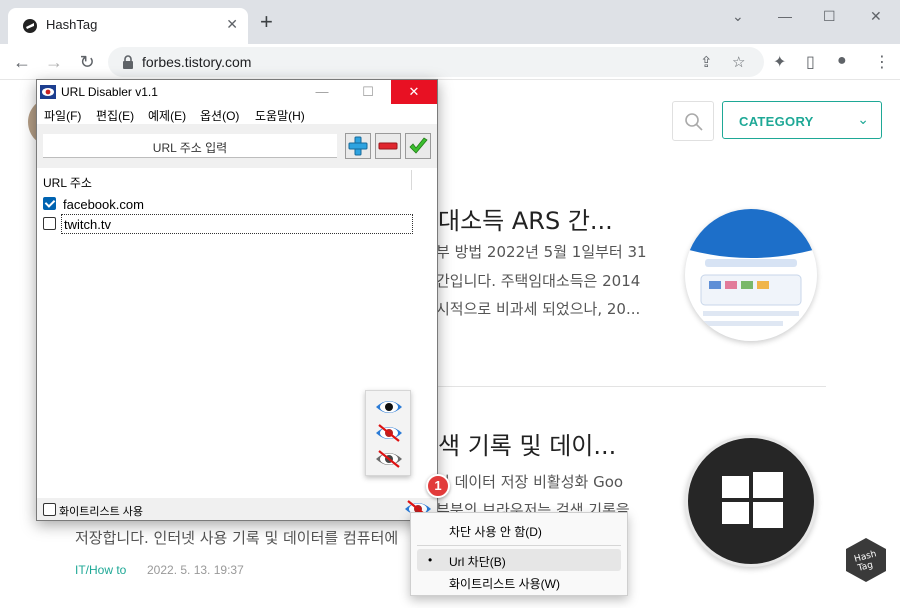 The width and height of the screenshot is (900, 608). I want to click on article-excerpt-line: 부 방법 2022년 5월 1일부터 31, so click(541, 252).